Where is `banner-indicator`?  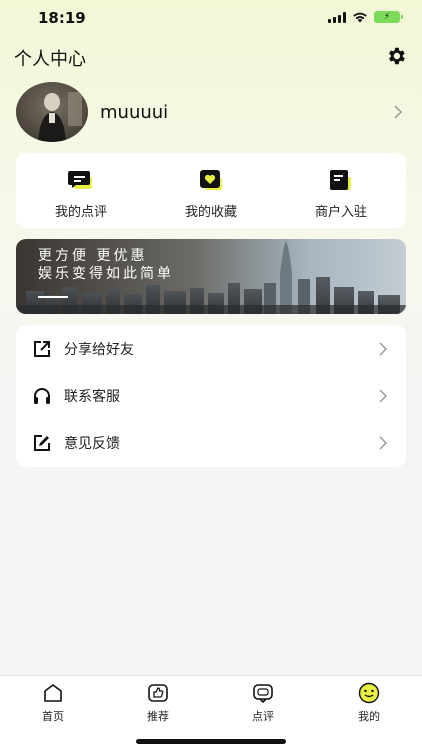 banner-indicator is located at coordinates (53, 297).